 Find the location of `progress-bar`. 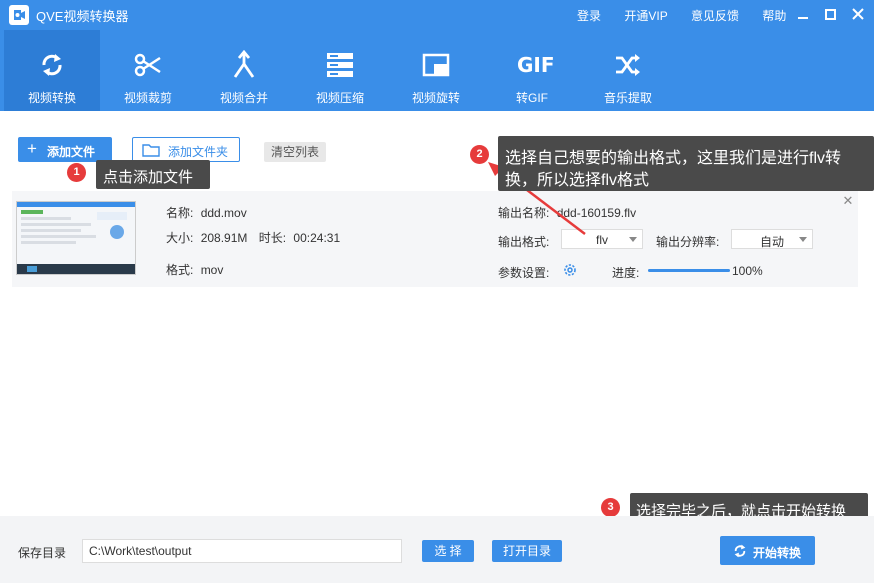

progress-bar is located at coordinates (689, 270).